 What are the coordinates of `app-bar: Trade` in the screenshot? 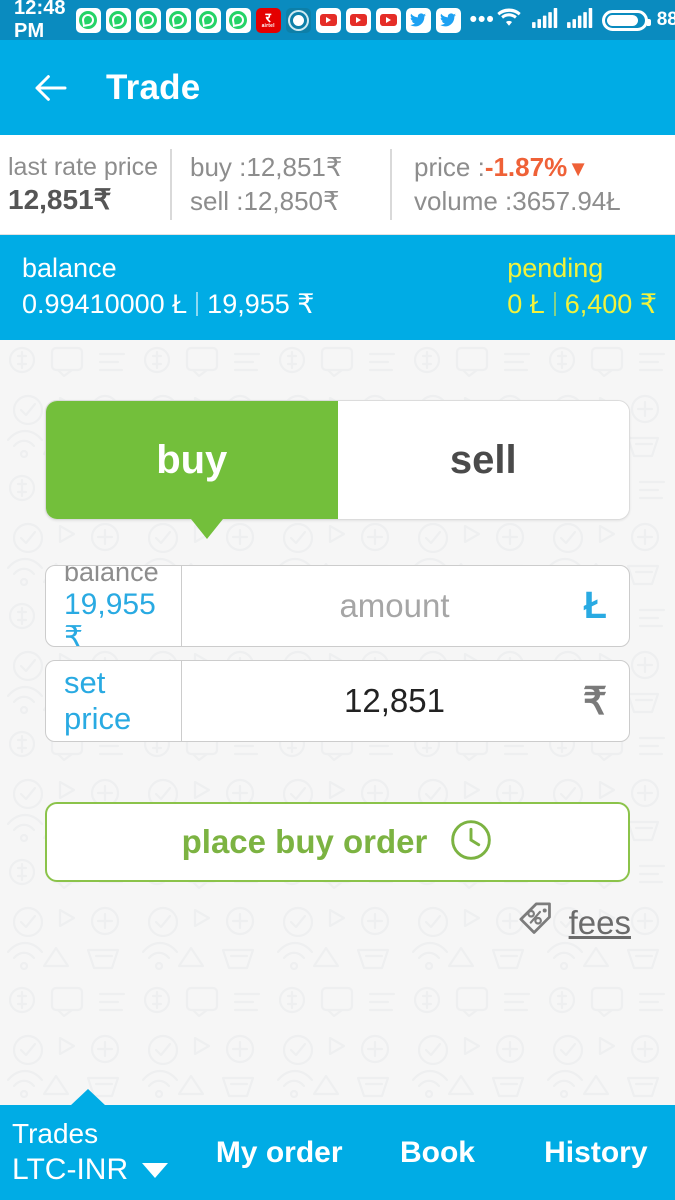 It's located at (337, 87).